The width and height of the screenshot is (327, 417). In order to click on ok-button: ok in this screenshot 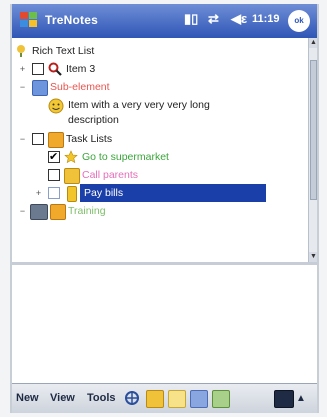, I will do `click(299, 21)`.